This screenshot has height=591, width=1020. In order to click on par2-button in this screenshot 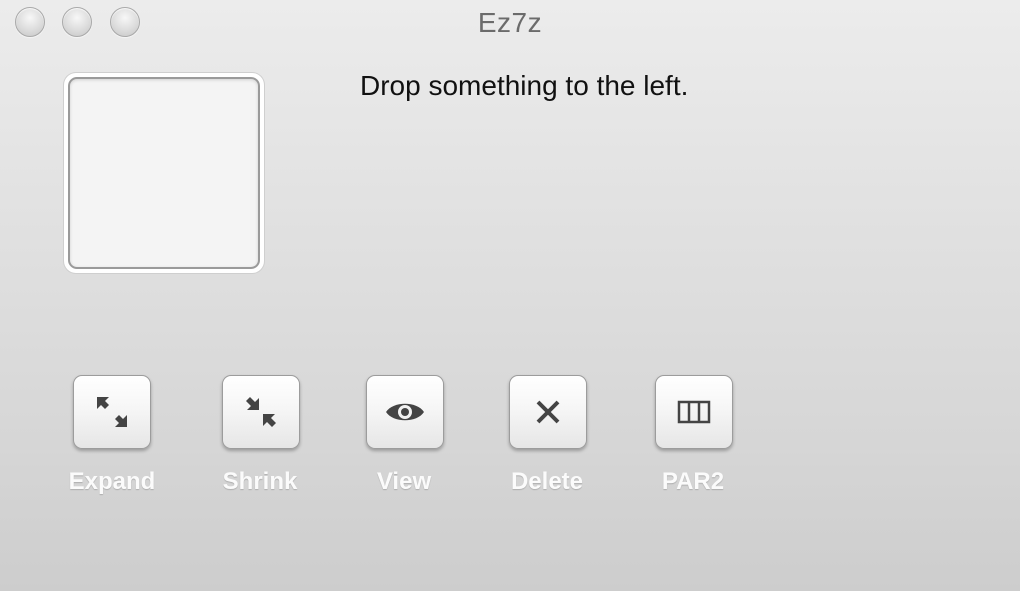, I will do `click(694, 412)`.